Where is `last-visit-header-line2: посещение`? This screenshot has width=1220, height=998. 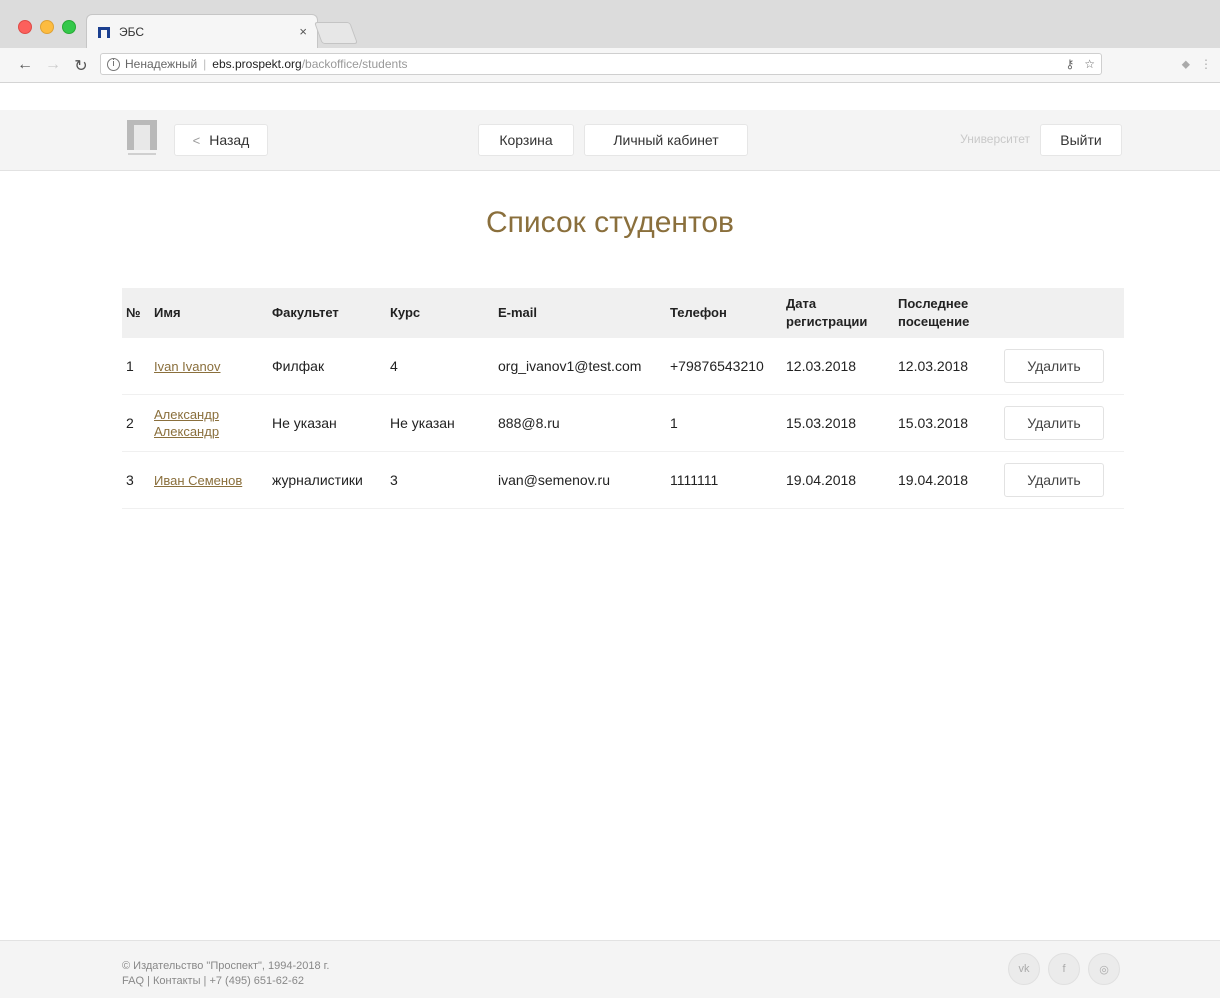
last-visit-header-line2: посещение is located at coordinates (934, 321).